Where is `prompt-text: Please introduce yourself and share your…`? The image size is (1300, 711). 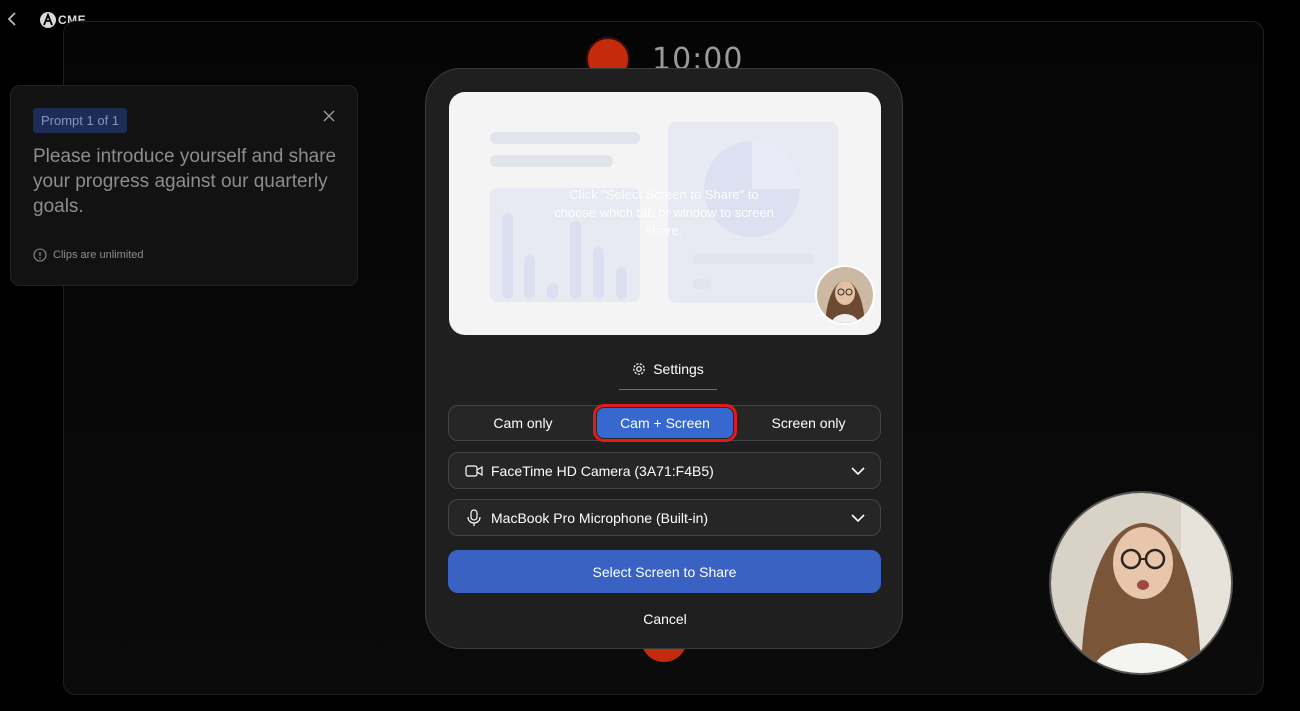 prompt-text: Please introduce yourself and share your… is located at coordinates (185, 181).